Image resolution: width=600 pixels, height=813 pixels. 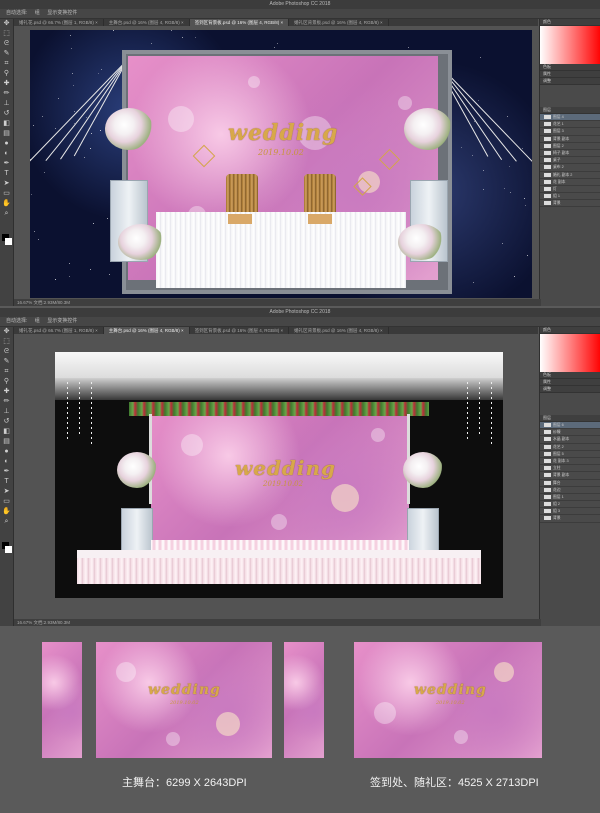 What do you see at coordinates (570, 454) in the screenshot?
I see `layer-row: 图层 5` at bounding box center [570, 454].